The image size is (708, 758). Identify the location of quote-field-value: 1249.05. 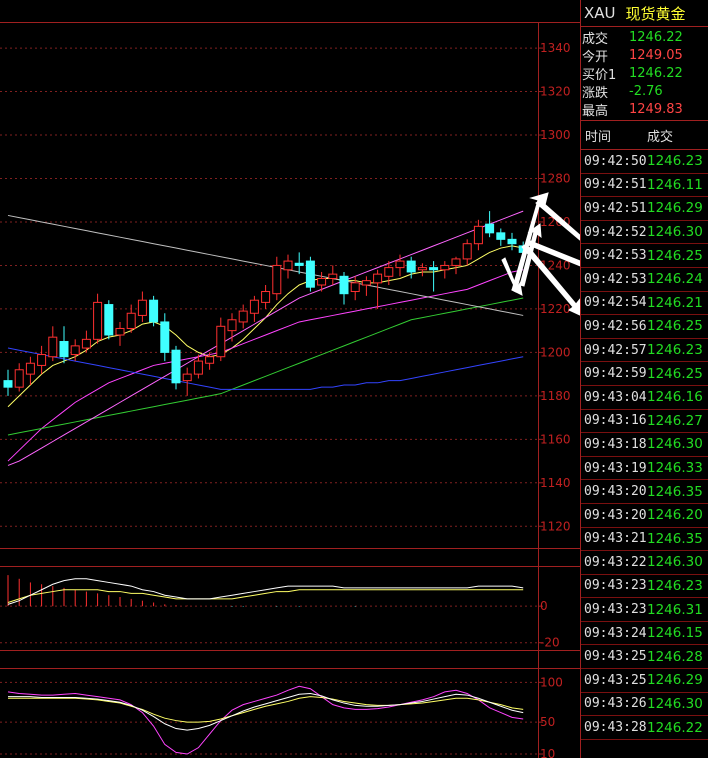
(656, 55).